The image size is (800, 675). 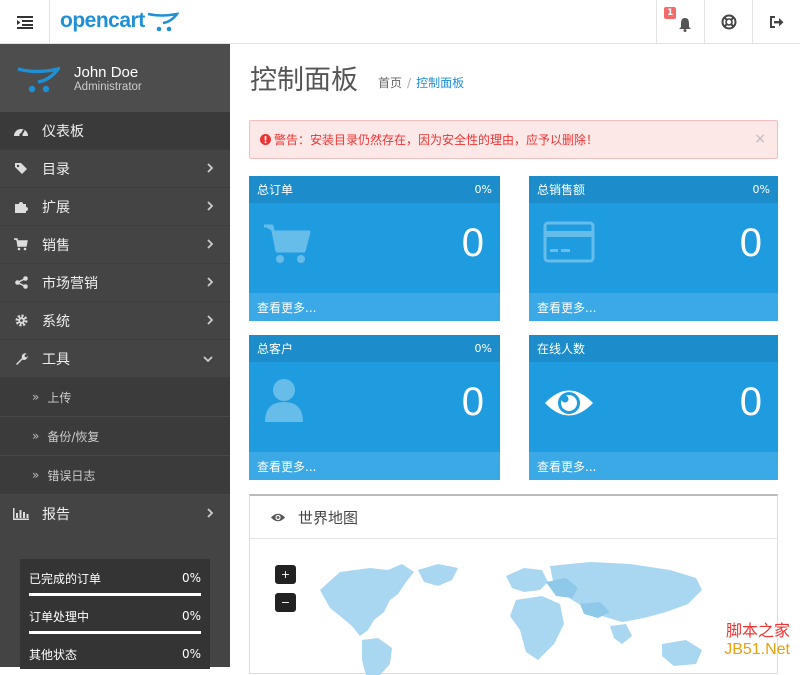 What do you see at coordinates (21, 320) in the screenshot?
I see `gear-icon` at bounding box center [21, 320].